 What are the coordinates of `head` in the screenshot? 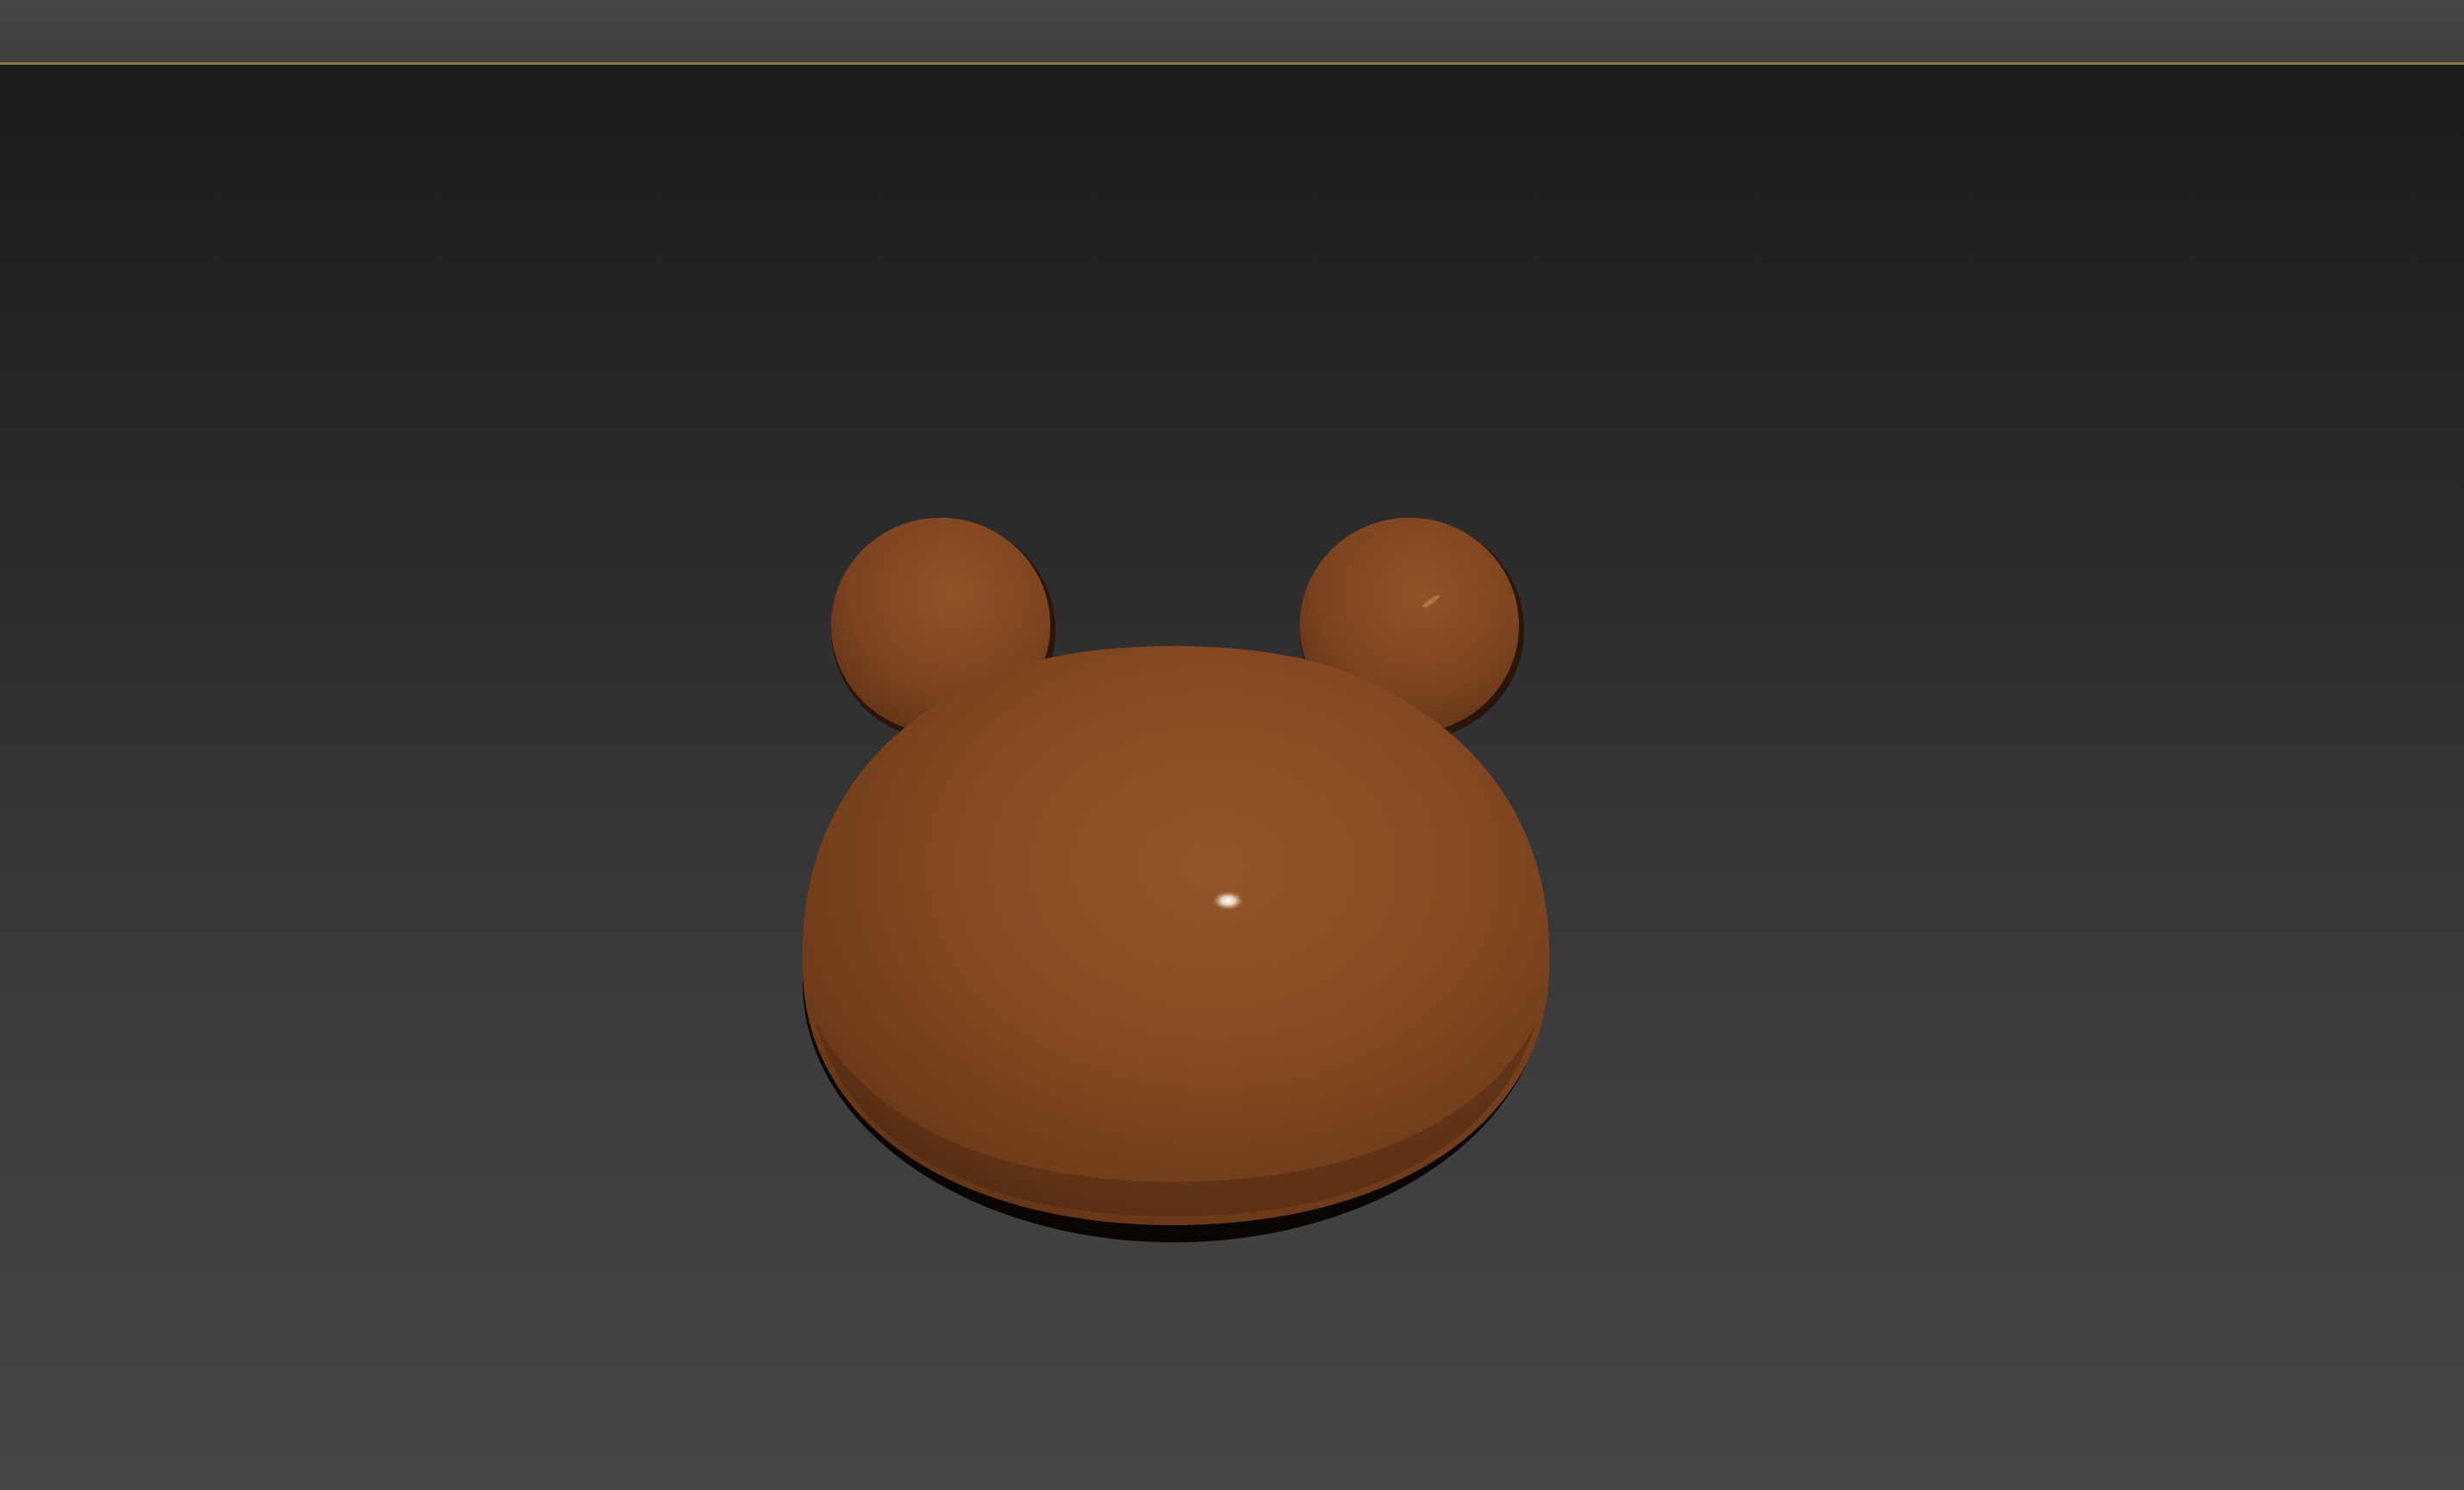 It's located at (1176, 943).